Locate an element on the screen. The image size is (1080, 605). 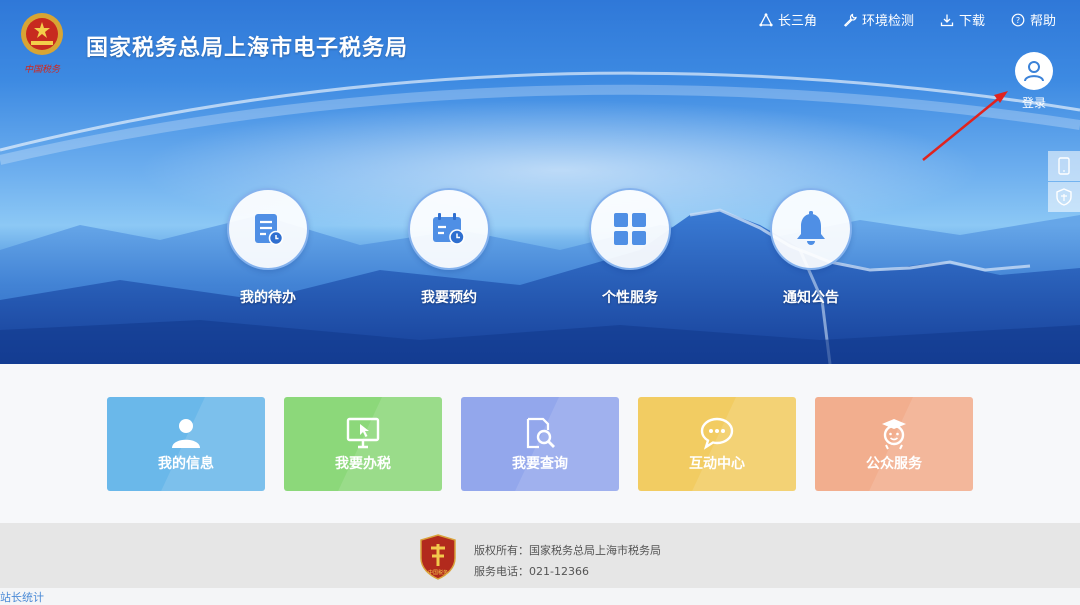
footer-phone: 服务电话：021-12366 is located at coordinates (531, 571).